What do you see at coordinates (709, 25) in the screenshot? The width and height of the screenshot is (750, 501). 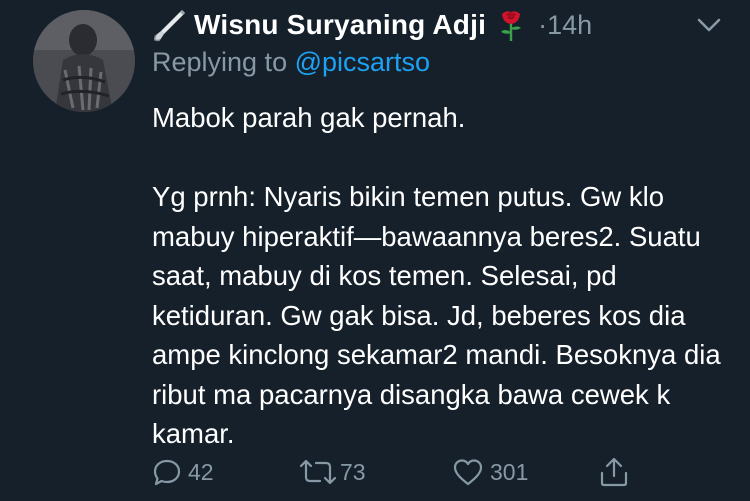 I see `chevron-down-icon` at bounding box center [709, 25].